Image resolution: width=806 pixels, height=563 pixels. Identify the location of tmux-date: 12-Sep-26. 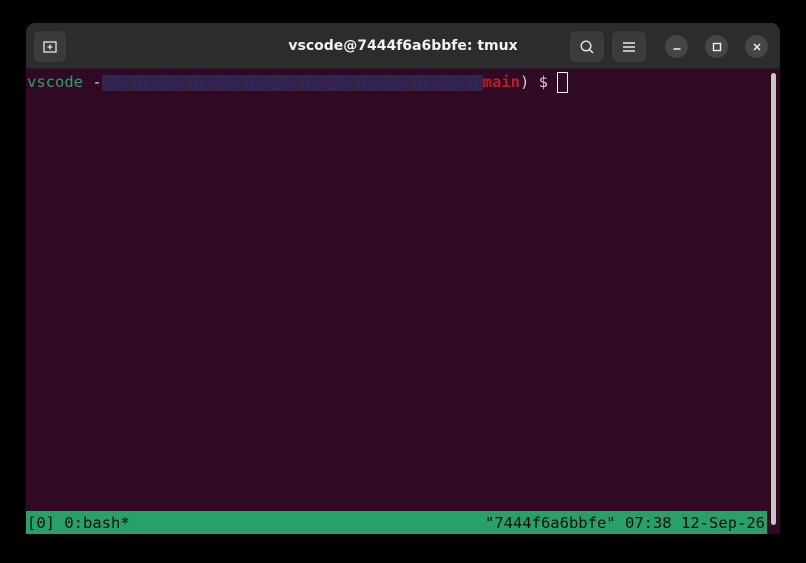
(723, 522).